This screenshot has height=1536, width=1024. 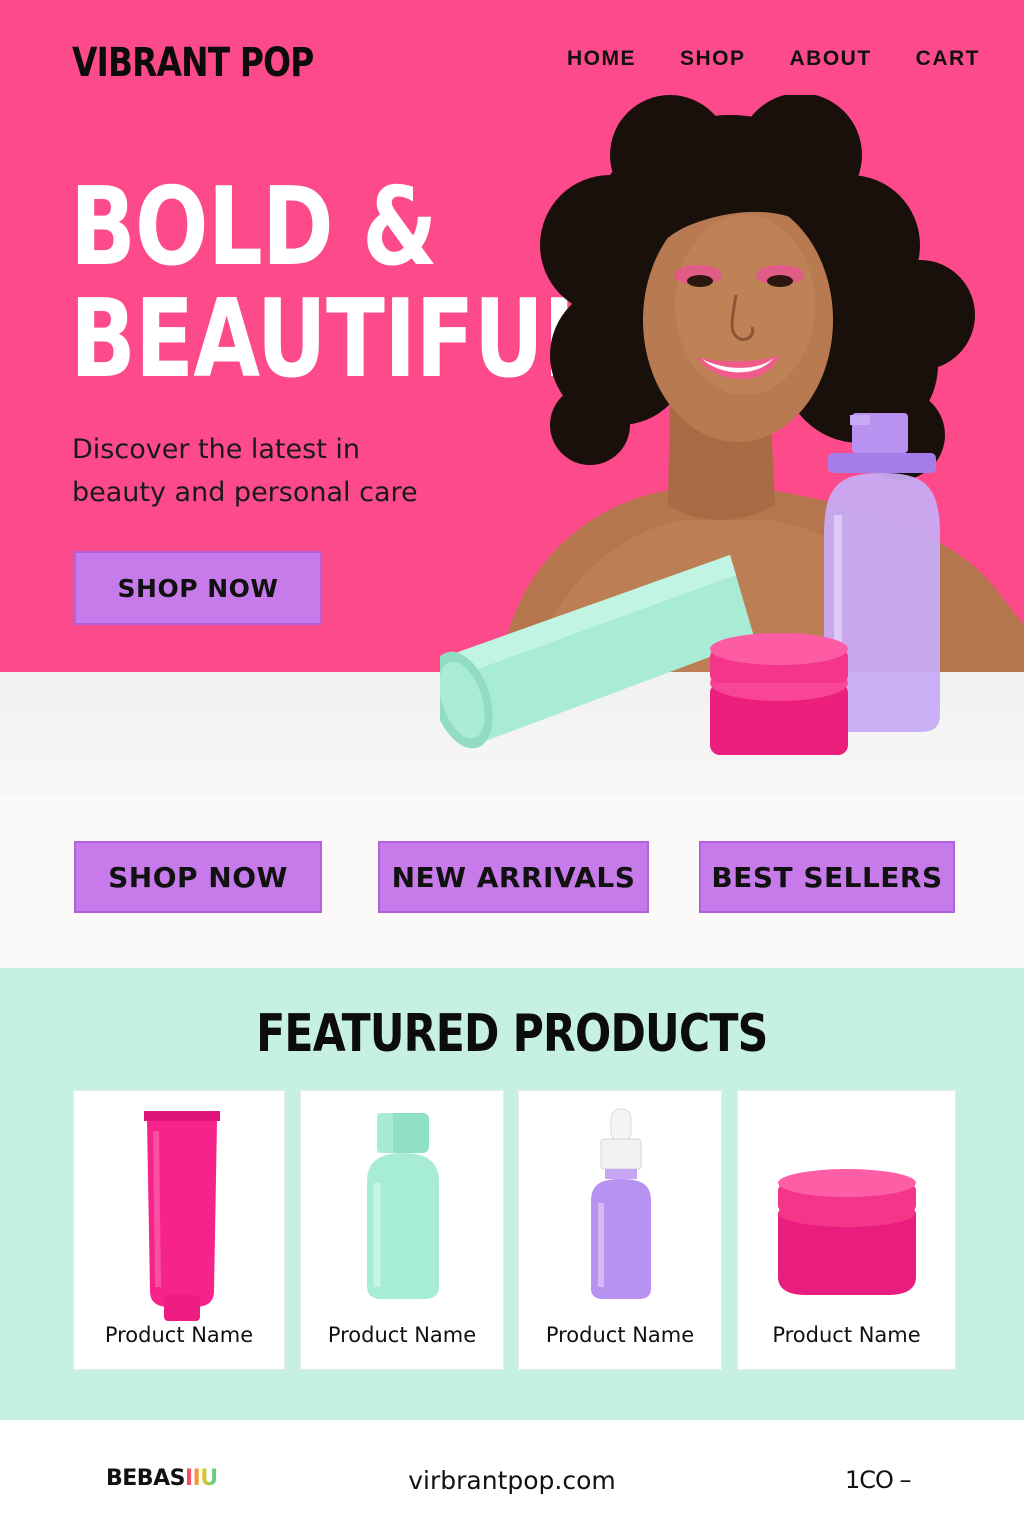 What do you see at coordinates (198, 877) in the screenshot?
I see `shop-now-button: SHOP NOW` at bounding box center [198, 877].